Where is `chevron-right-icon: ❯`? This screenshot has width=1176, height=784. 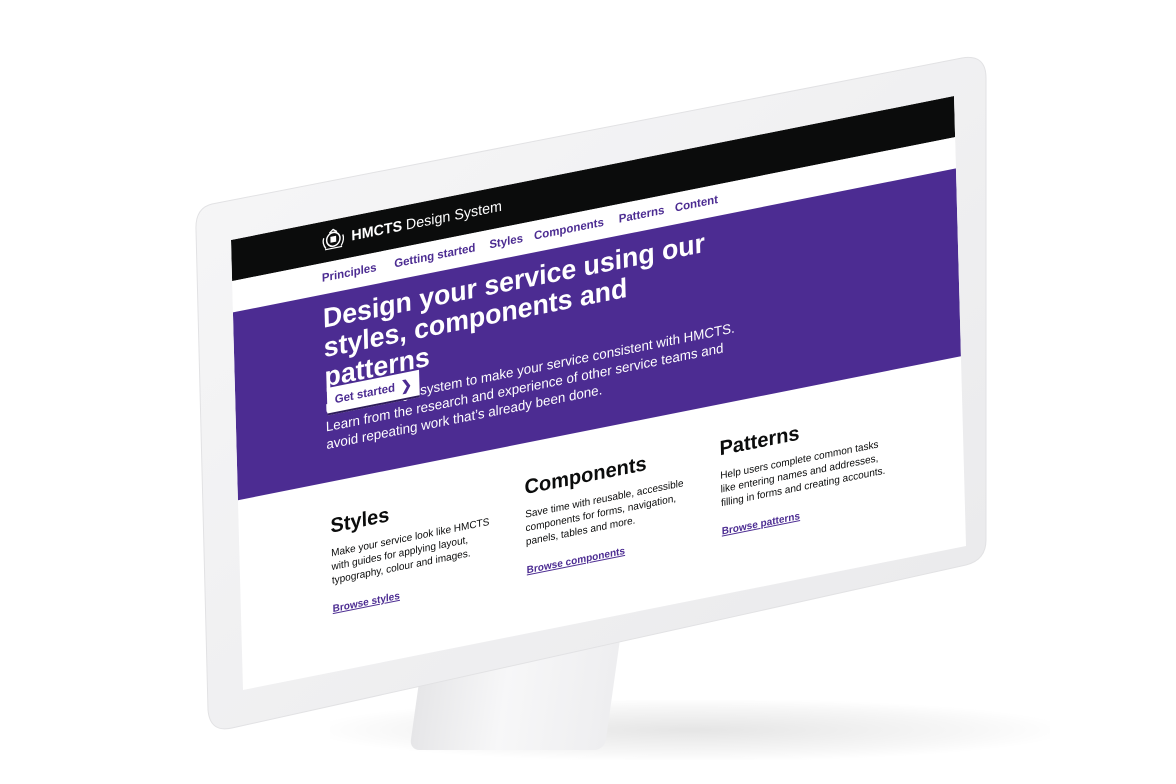 chevron-right-icon: ❯ is located at coordinates (406, 384).